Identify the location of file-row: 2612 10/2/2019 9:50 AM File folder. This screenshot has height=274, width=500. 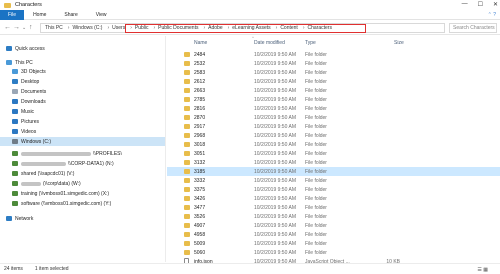
(333, 81).